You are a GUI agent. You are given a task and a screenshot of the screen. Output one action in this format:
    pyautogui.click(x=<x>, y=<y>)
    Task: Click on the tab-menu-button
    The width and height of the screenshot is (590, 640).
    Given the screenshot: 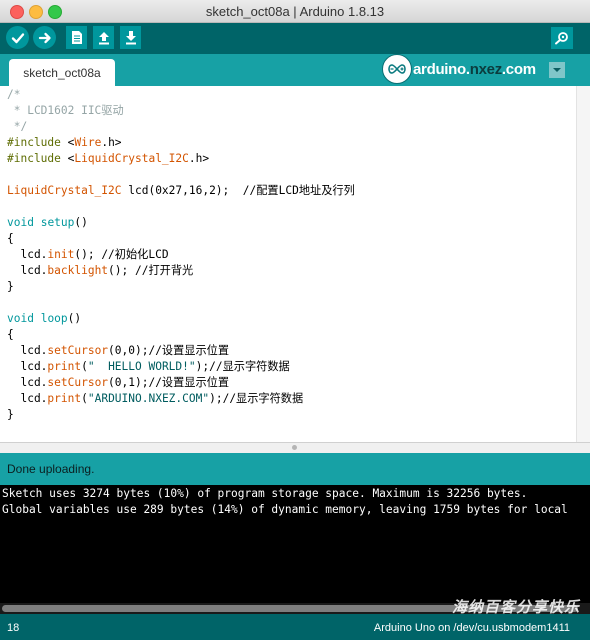 What is the action you would take?
    pyautogui.click(x=557, y=70)
    